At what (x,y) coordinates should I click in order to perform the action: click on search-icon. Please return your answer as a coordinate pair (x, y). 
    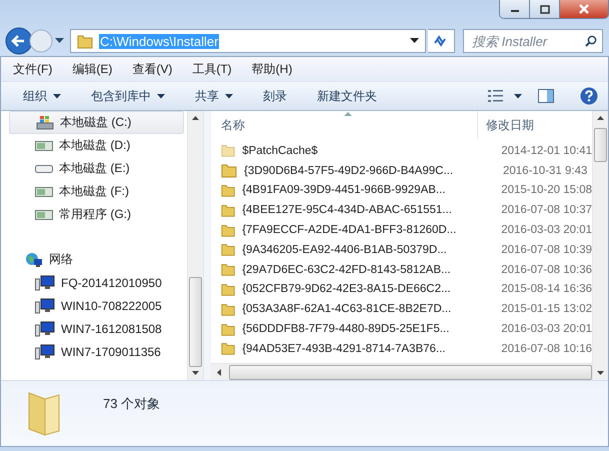
    Looking at the image, I should click on (591, 41).